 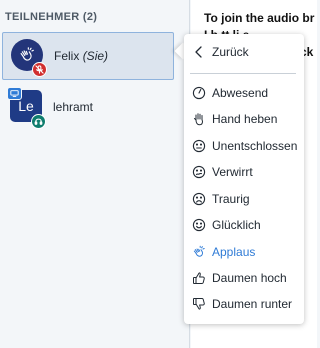 I want to click on thumbs-up-icon, so click(x=199, y=278).